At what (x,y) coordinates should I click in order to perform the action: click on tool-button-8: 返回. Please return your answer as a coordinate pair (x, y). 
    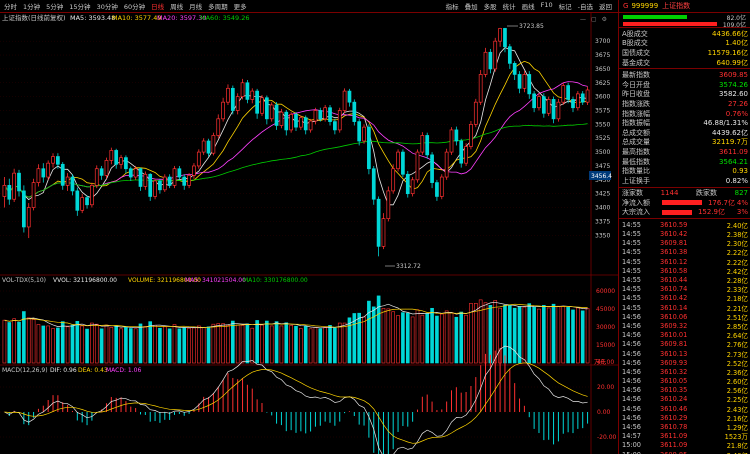
    Looking at the image, I should click on (605, 6).